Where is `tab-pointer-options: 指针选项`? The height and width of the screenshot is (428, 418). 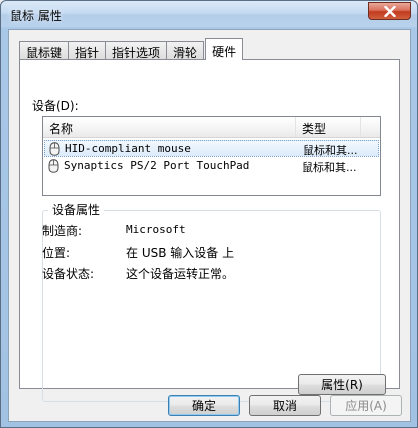 tab-pointer-options: 指针选项 is located at coordinates (136, 50).